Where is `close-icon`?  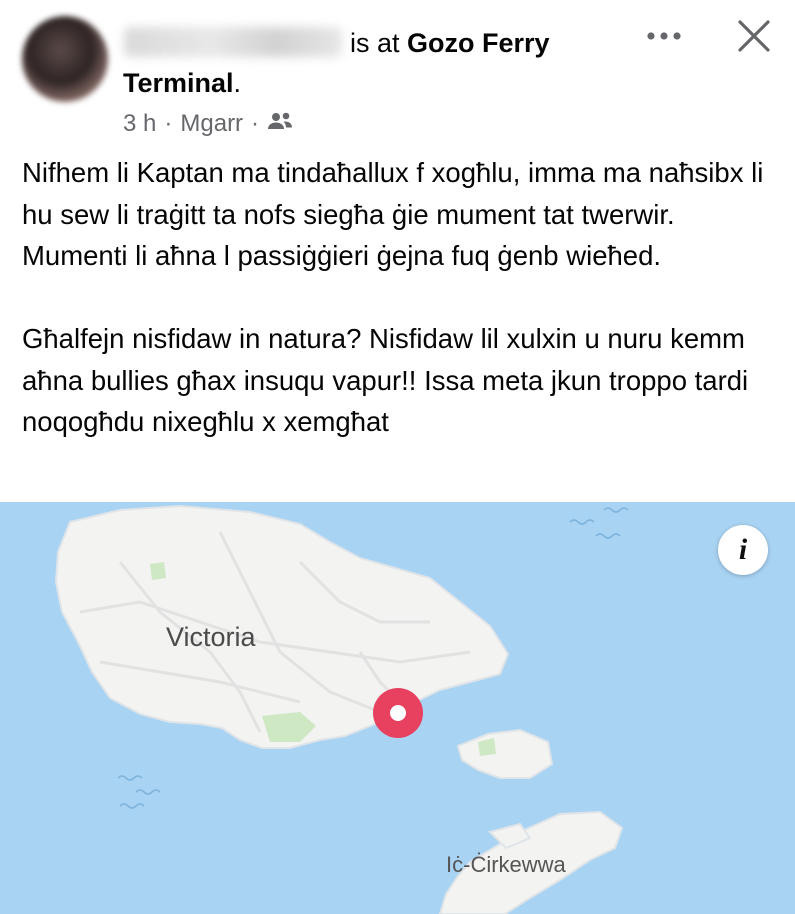 close-icon is located at coordinates (754, 36).